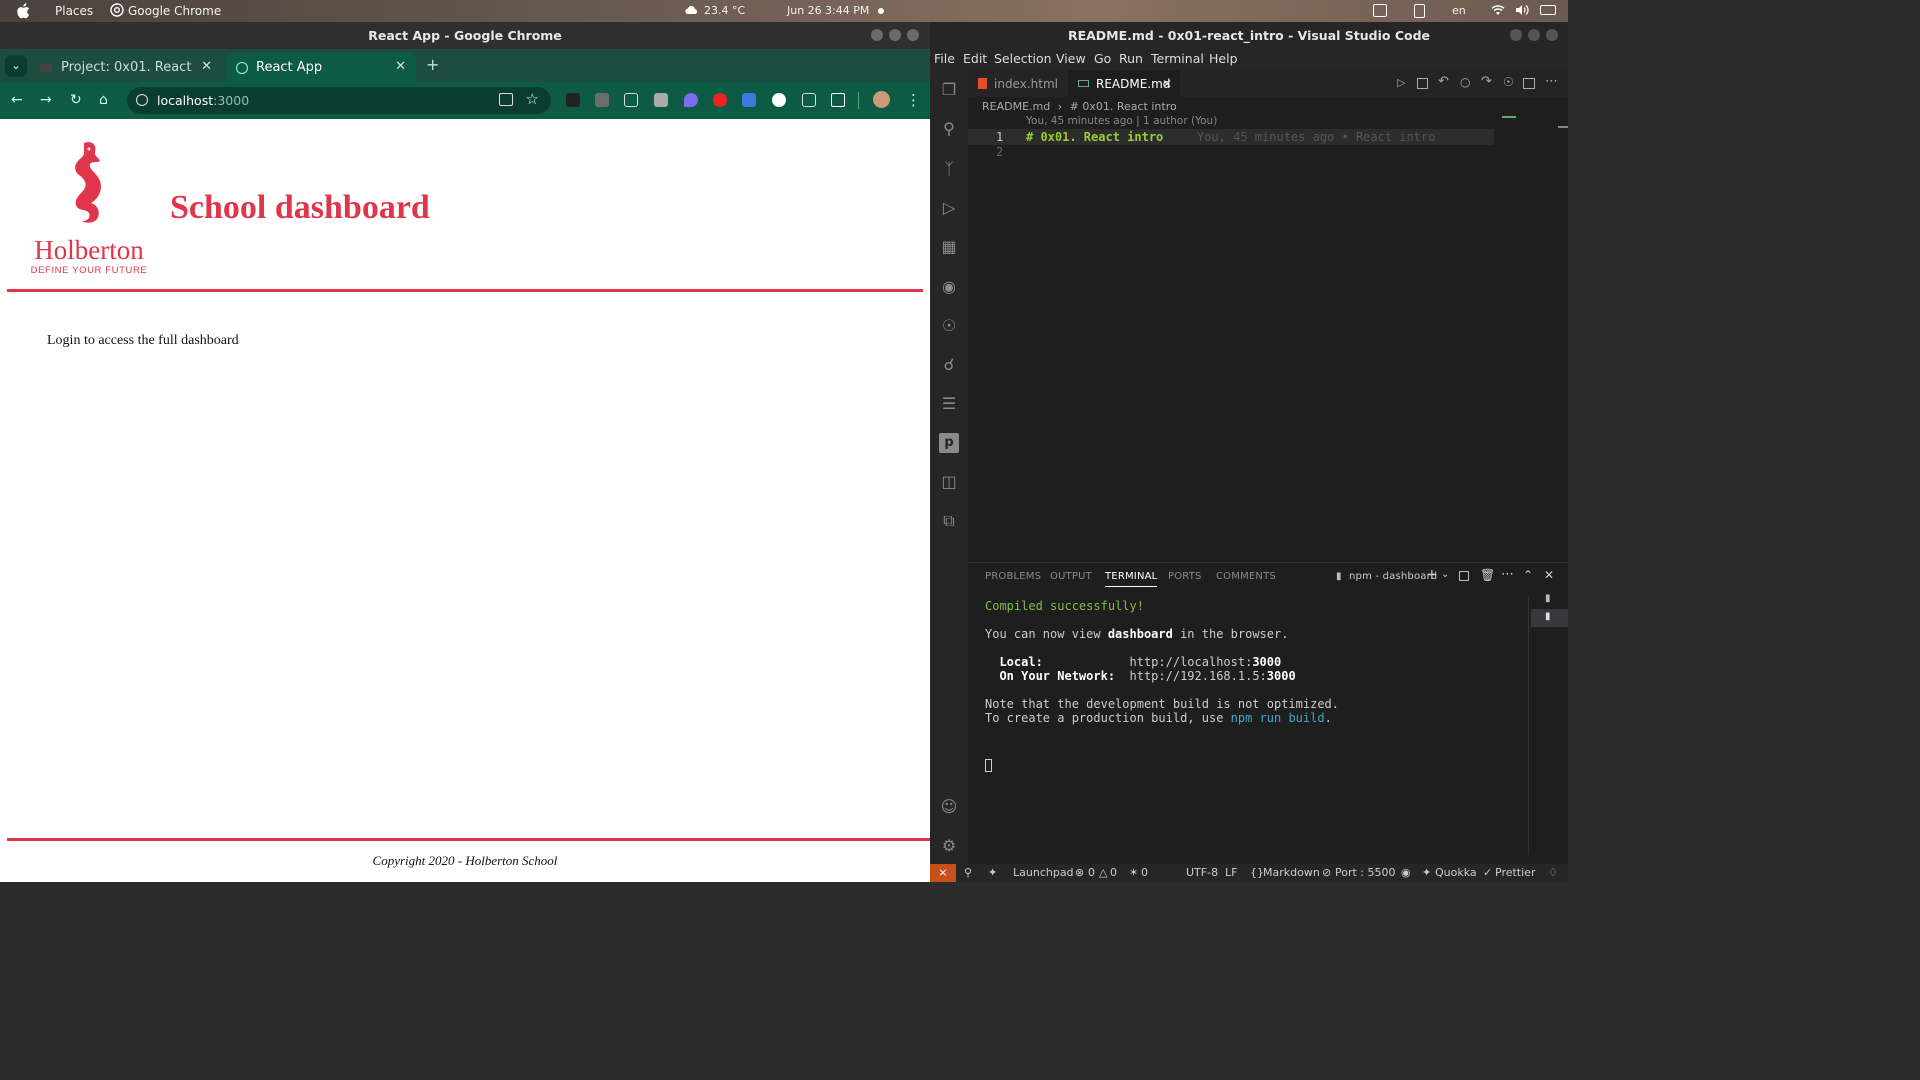  Describe the element at coordinates (1522, 11) in the screenshot. I see `volume-icon` at that location.